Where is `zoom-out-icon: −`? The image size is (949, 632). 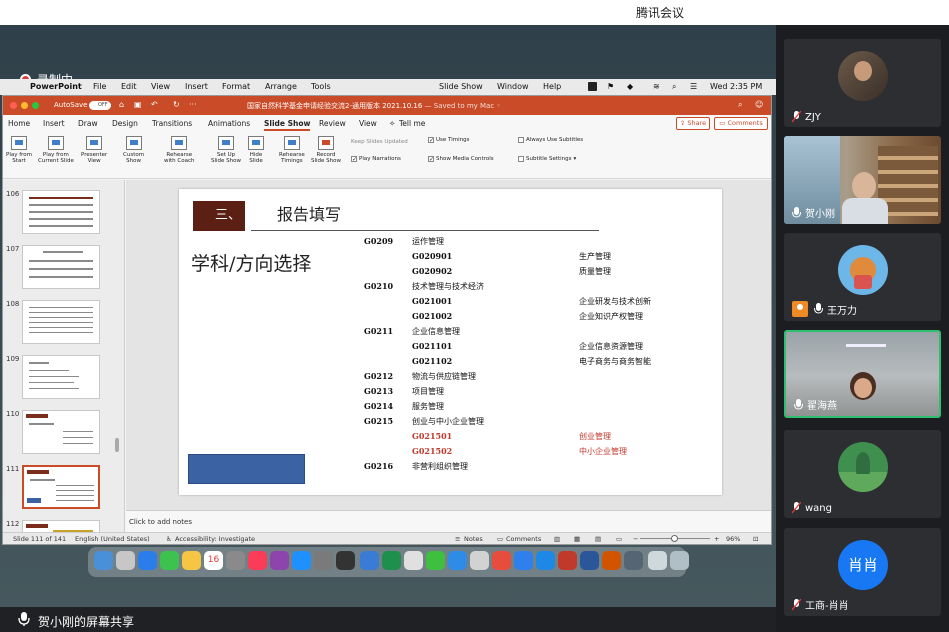
zoom-out-icon: − is located at coordinates (635, 539).